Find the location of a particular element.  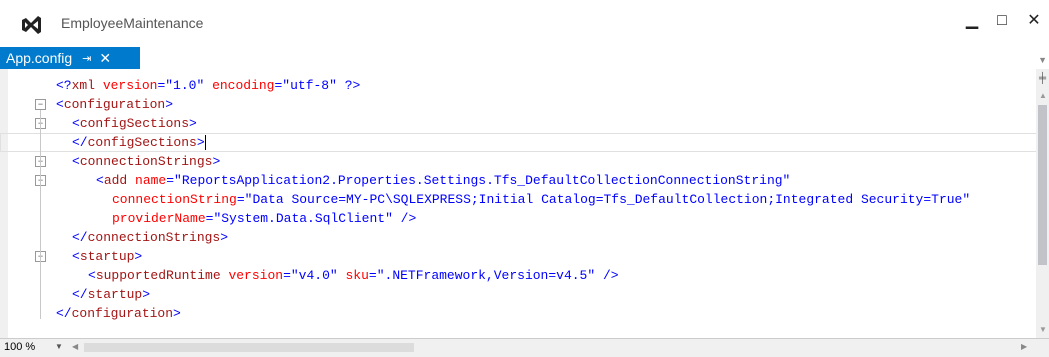

code-token: "1.0" is located at coordinates (185, 85).